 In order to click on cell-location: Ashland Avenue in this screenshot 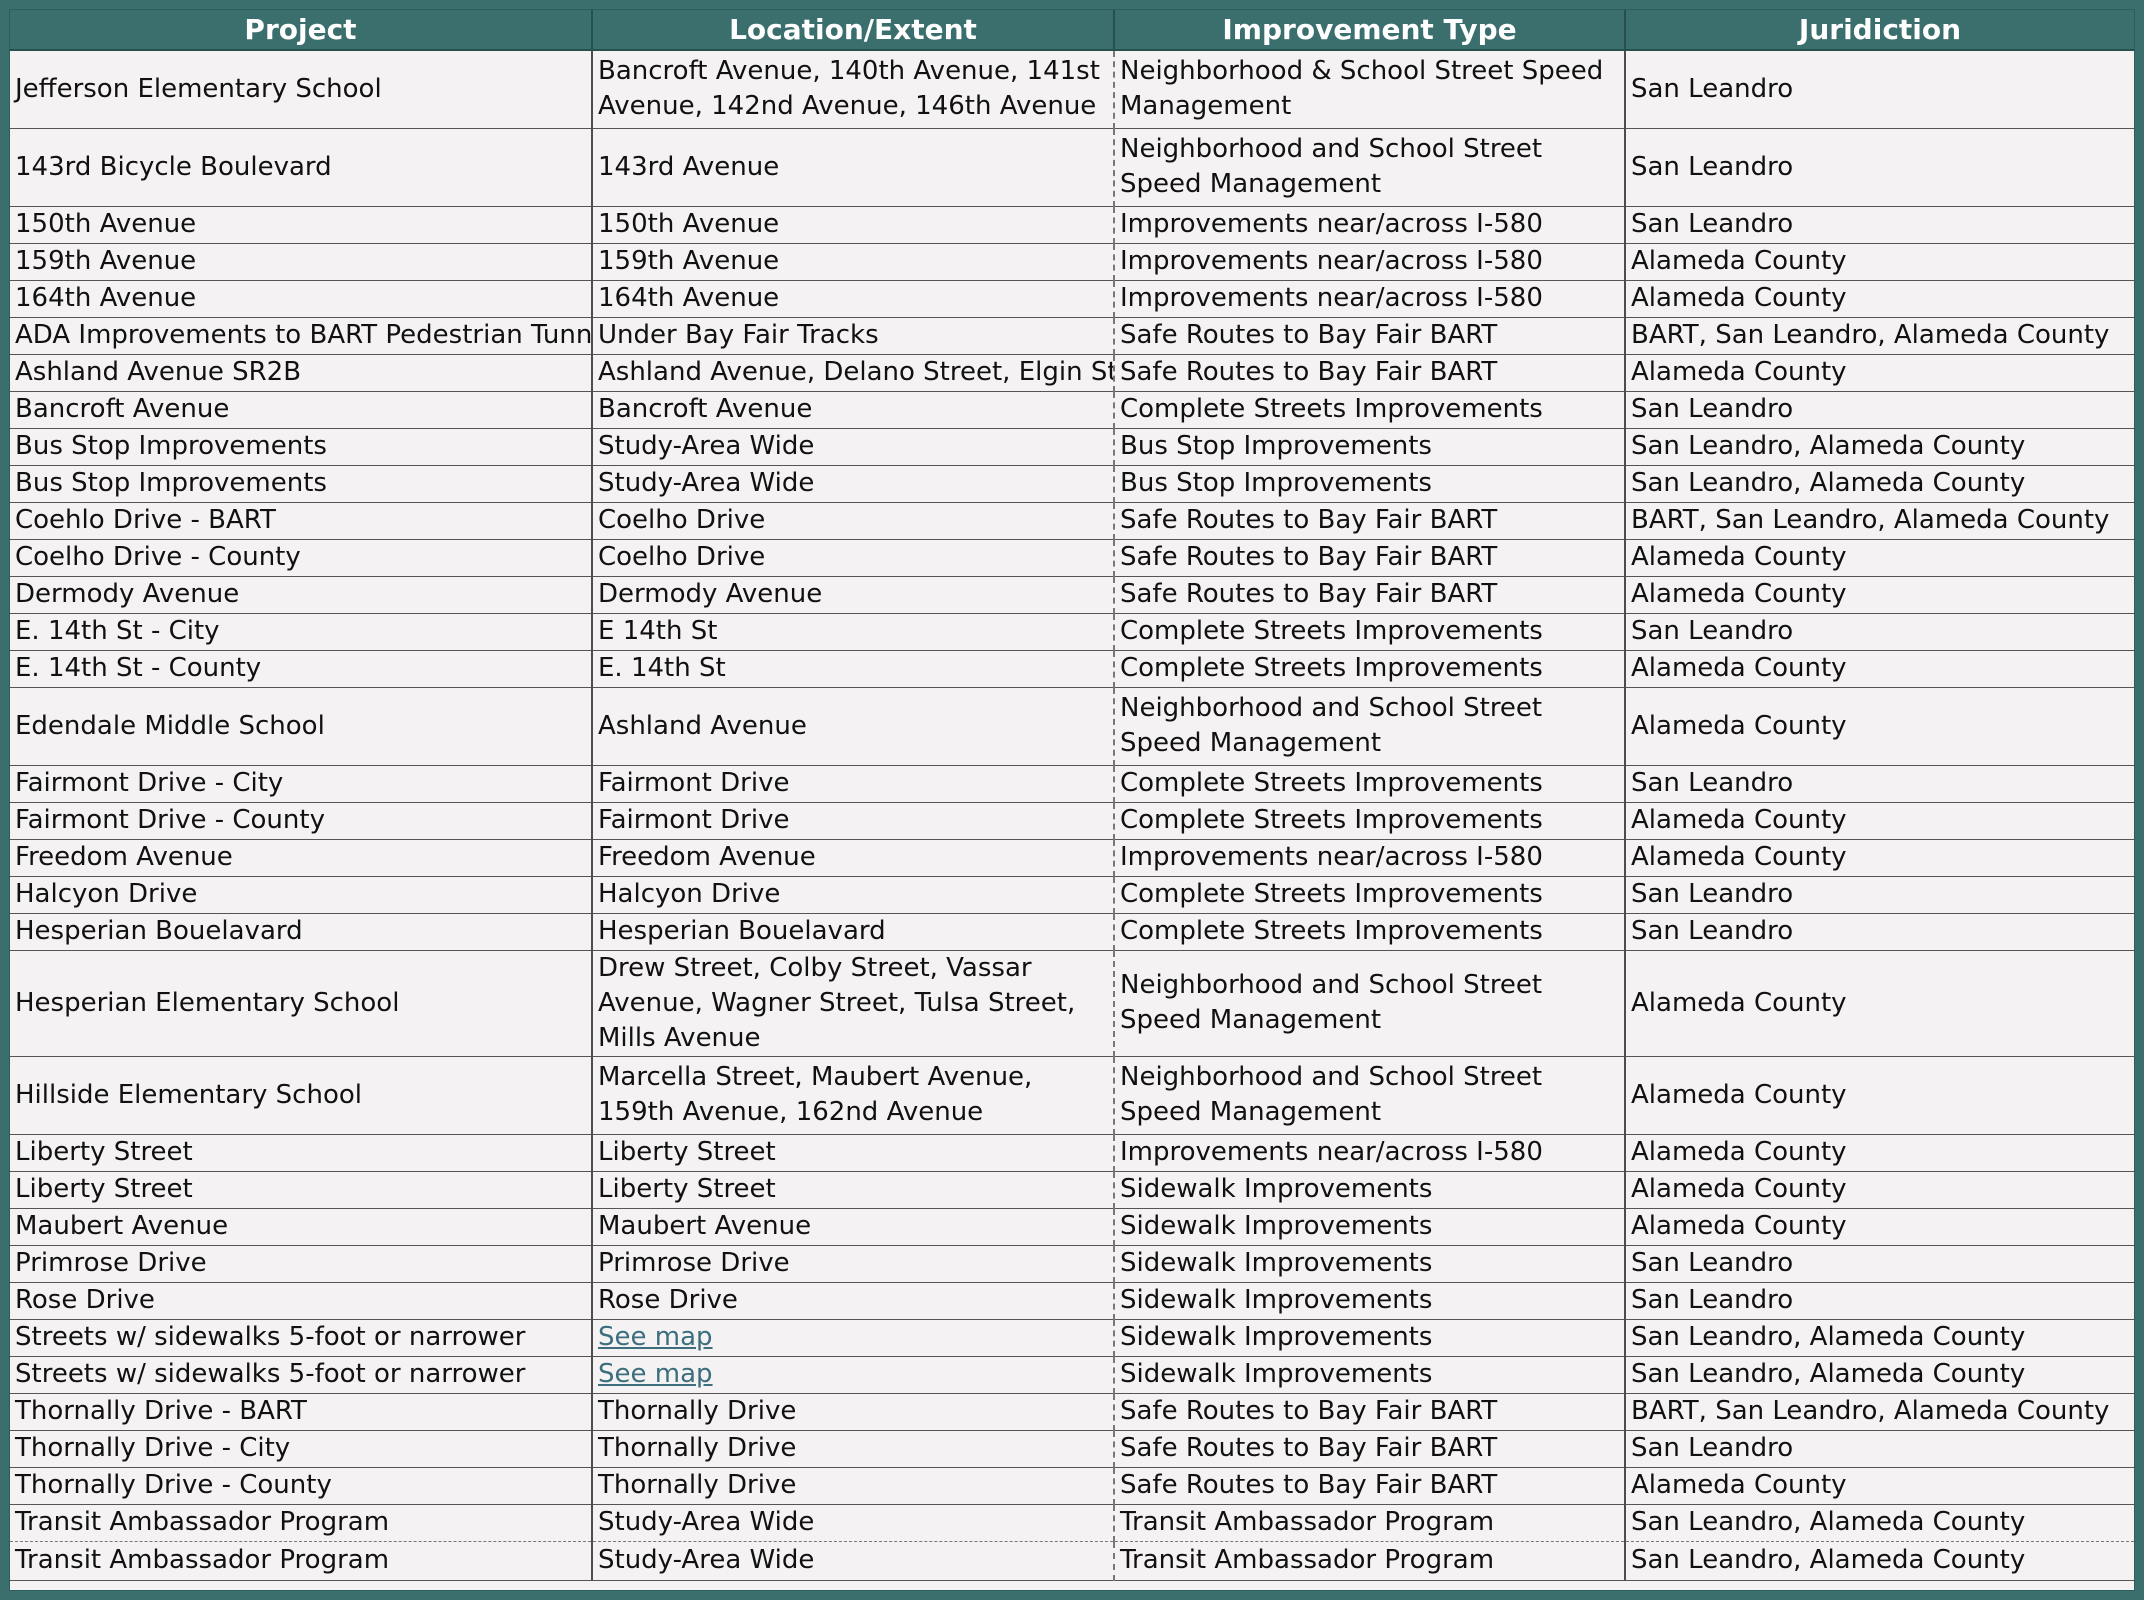, I will do `click(852, 726)`.